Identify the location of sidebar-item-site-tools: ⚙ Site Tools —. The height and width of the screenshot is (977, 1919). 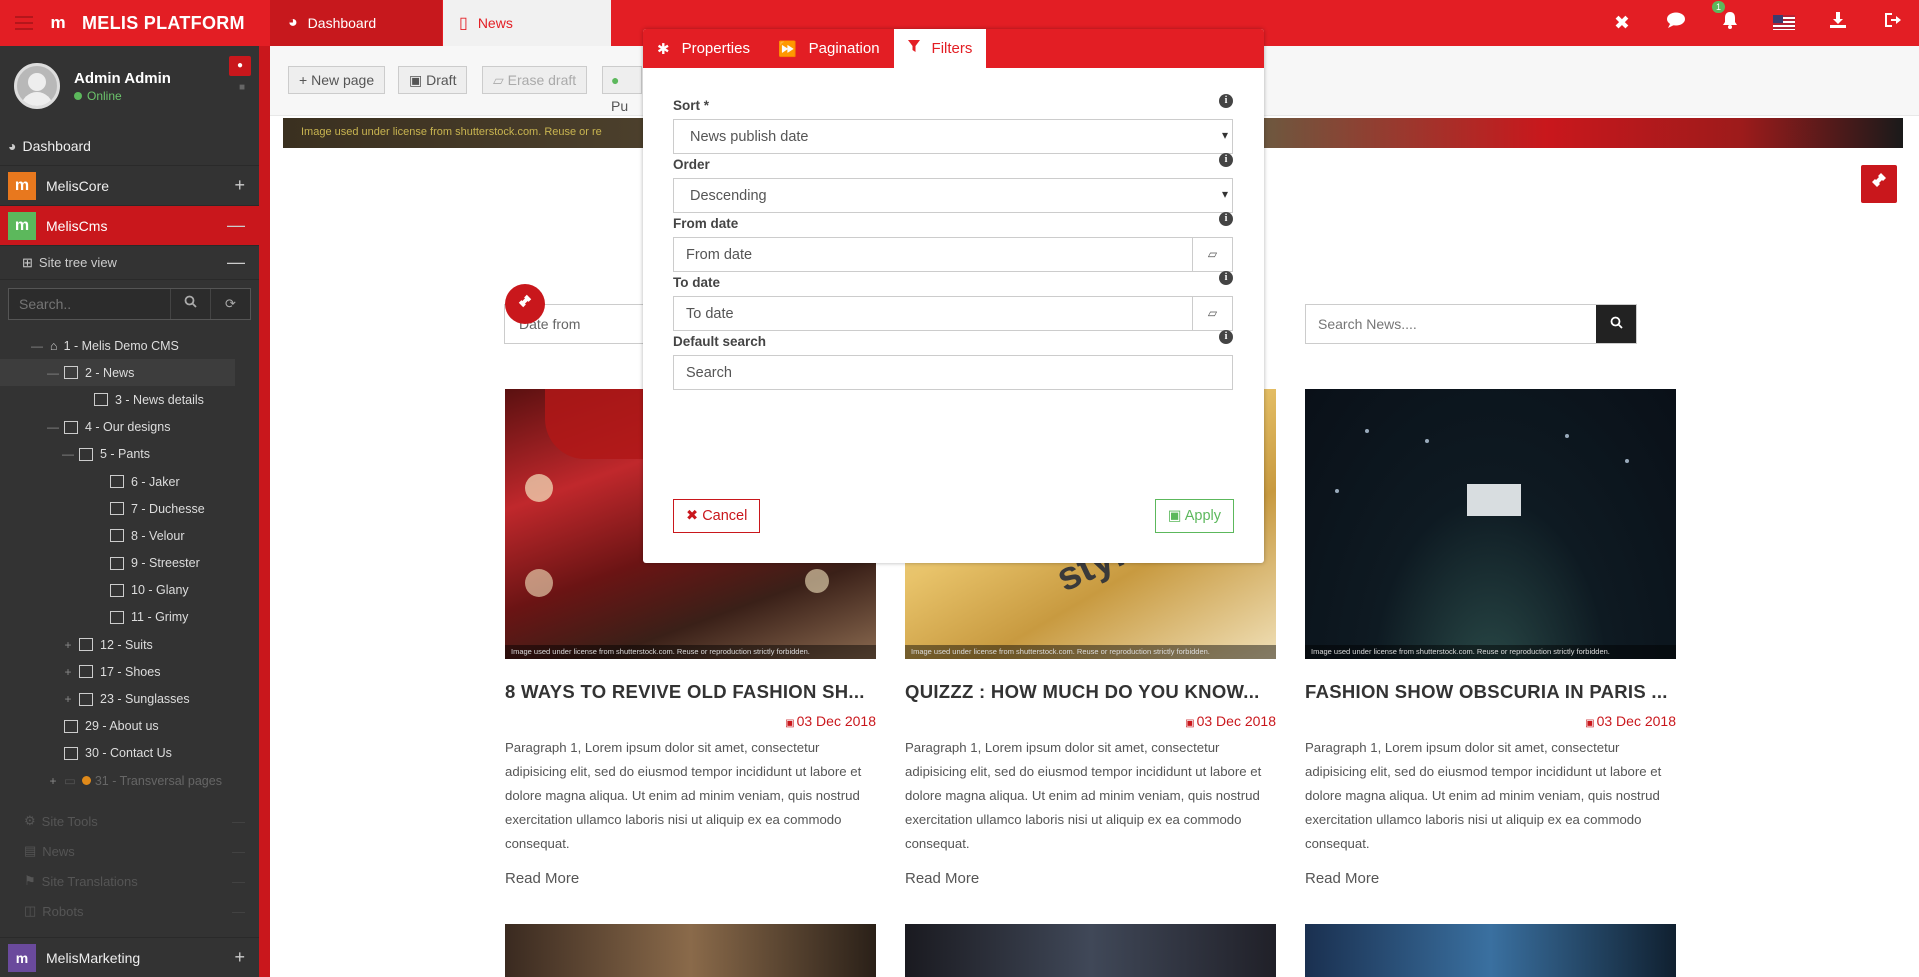
(129, 821).